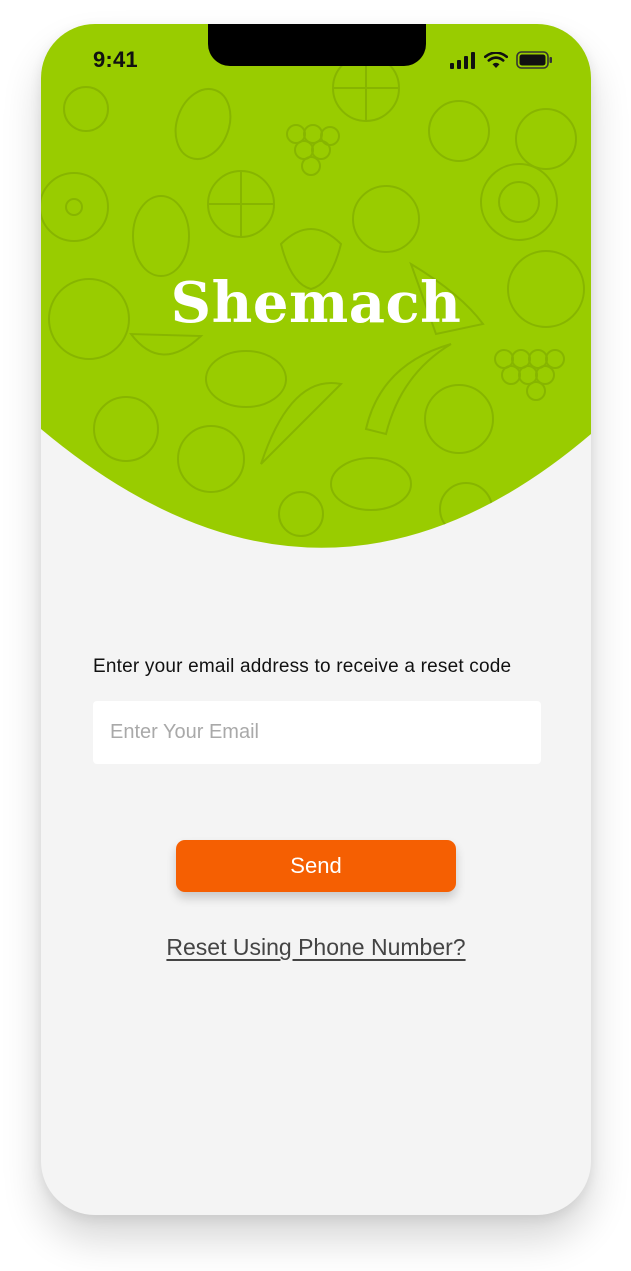  What do you see at coordinates (115, 59) in the screenshot?
I see `status-time: 9:41` at bounding box center [115, 59].